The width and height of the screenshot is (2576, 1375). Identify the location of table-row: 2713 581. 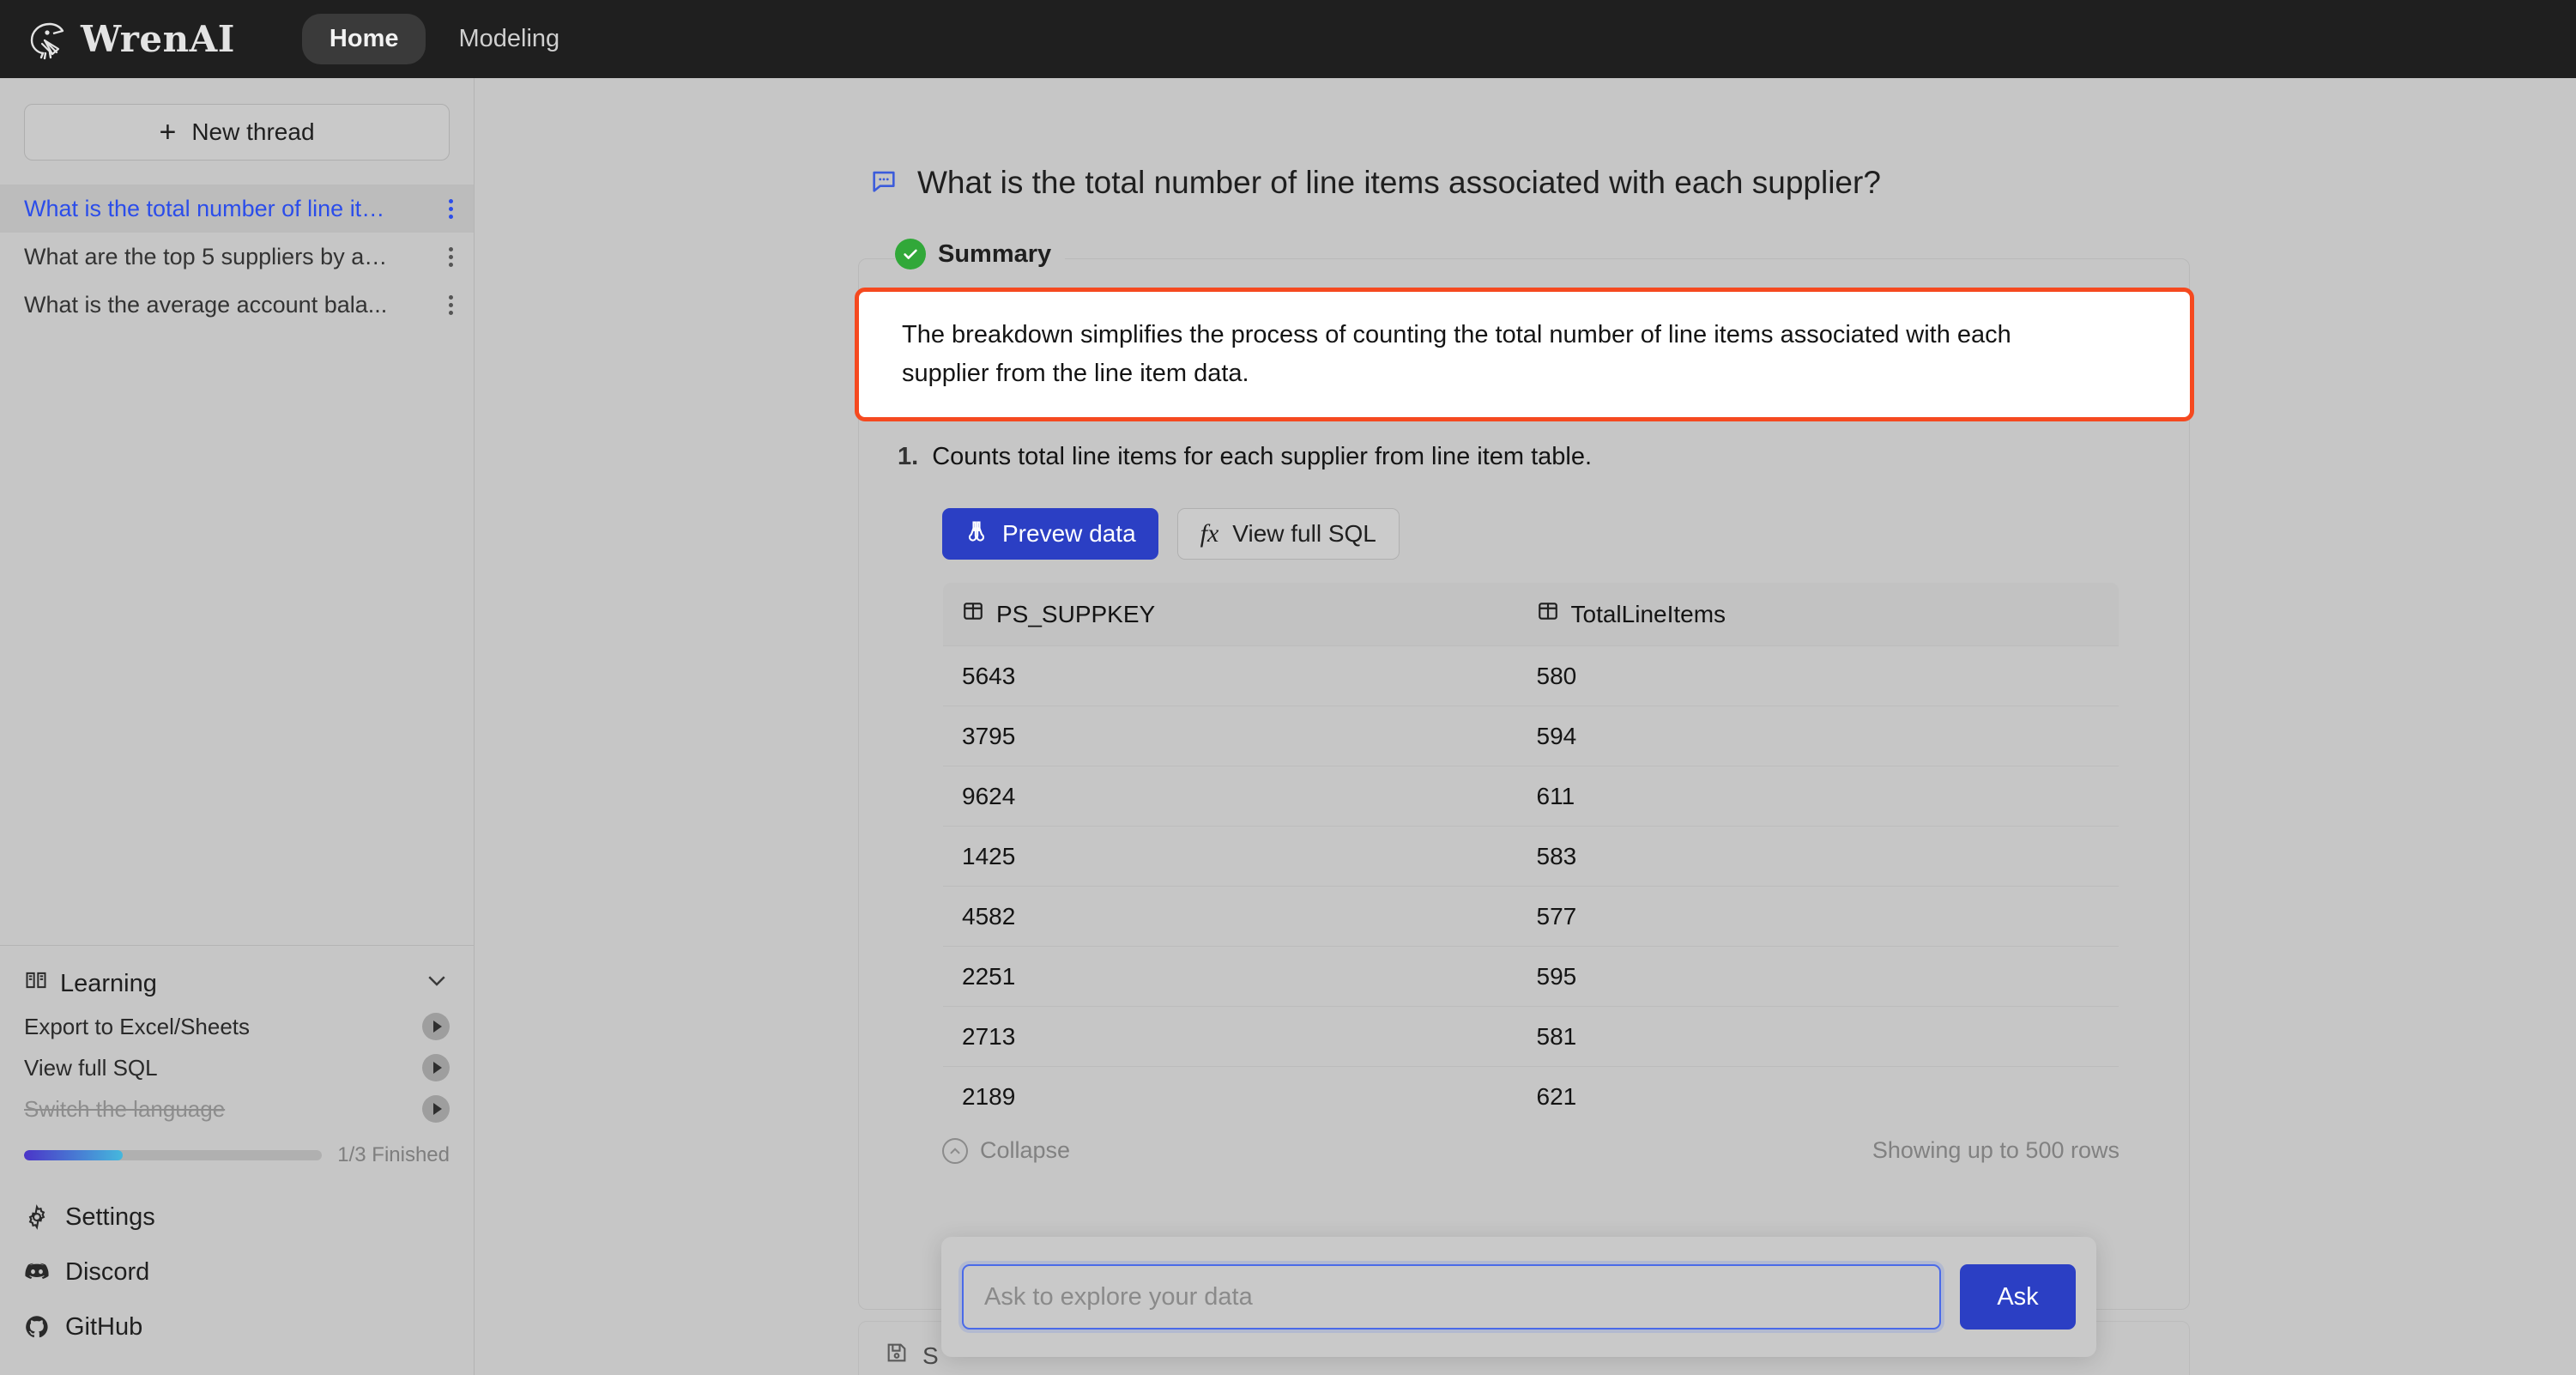
(1531, 1036).